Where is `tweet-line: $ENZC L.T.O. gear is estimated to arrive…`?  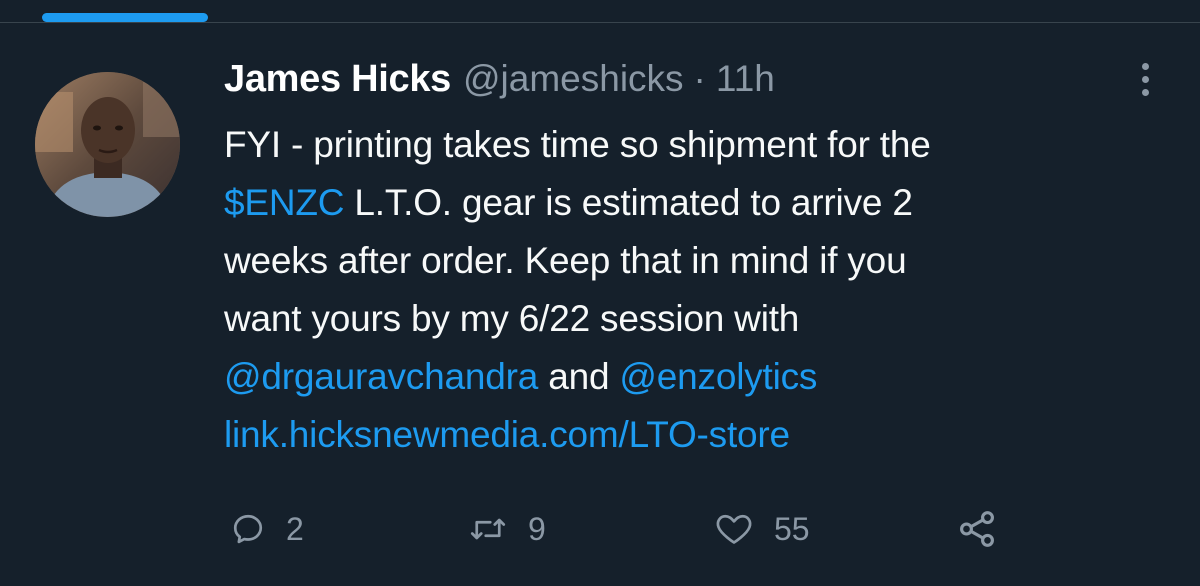 tweet-line: $ENZC L.T.O. gear is estimated to arrive… is located at coordinates (699, 203).